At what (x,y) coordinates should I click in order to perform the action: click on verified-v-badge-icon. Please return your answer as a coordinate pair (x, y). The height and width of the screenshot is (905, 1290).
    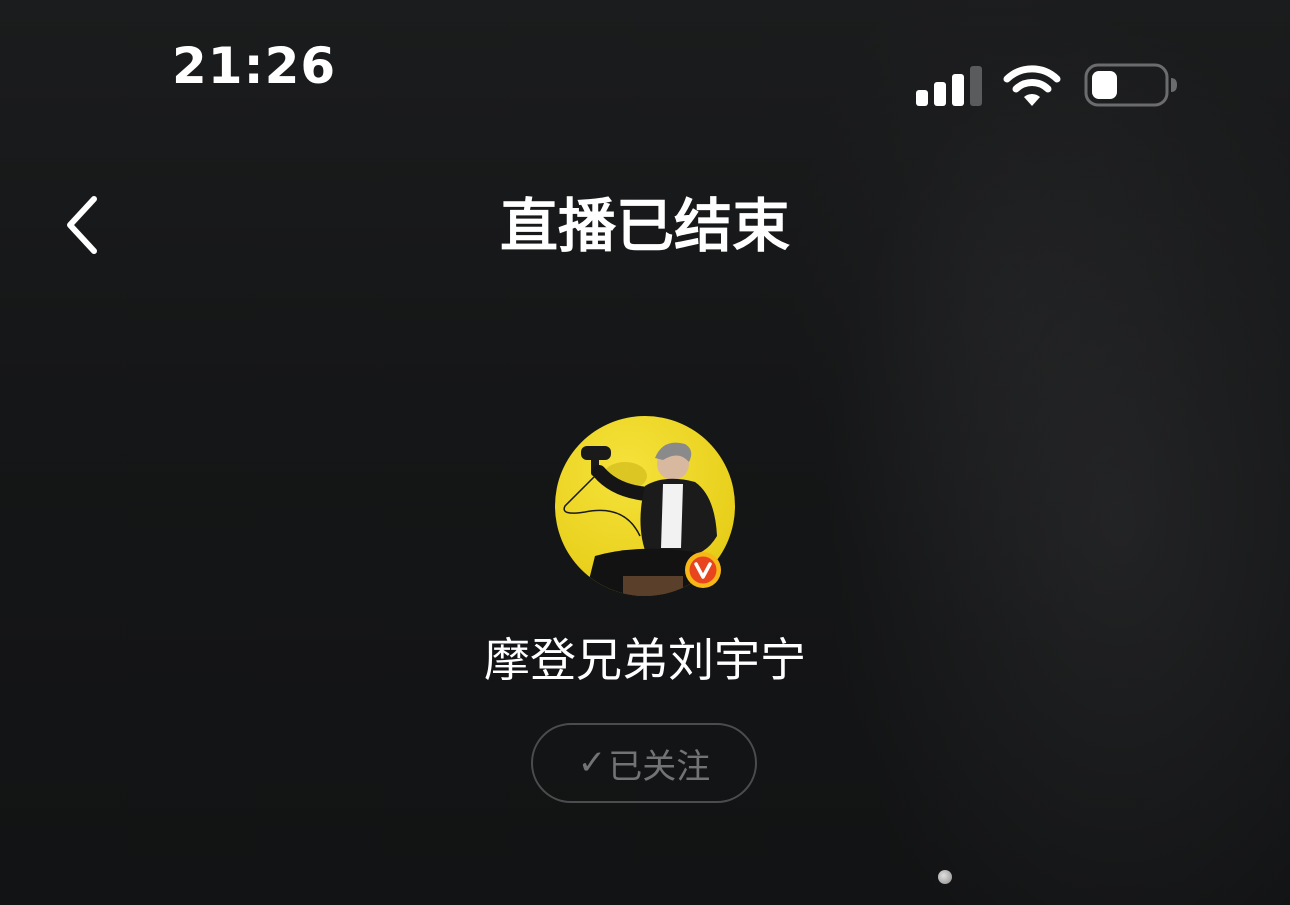
    Looking at the image, I should click on (703, 570).